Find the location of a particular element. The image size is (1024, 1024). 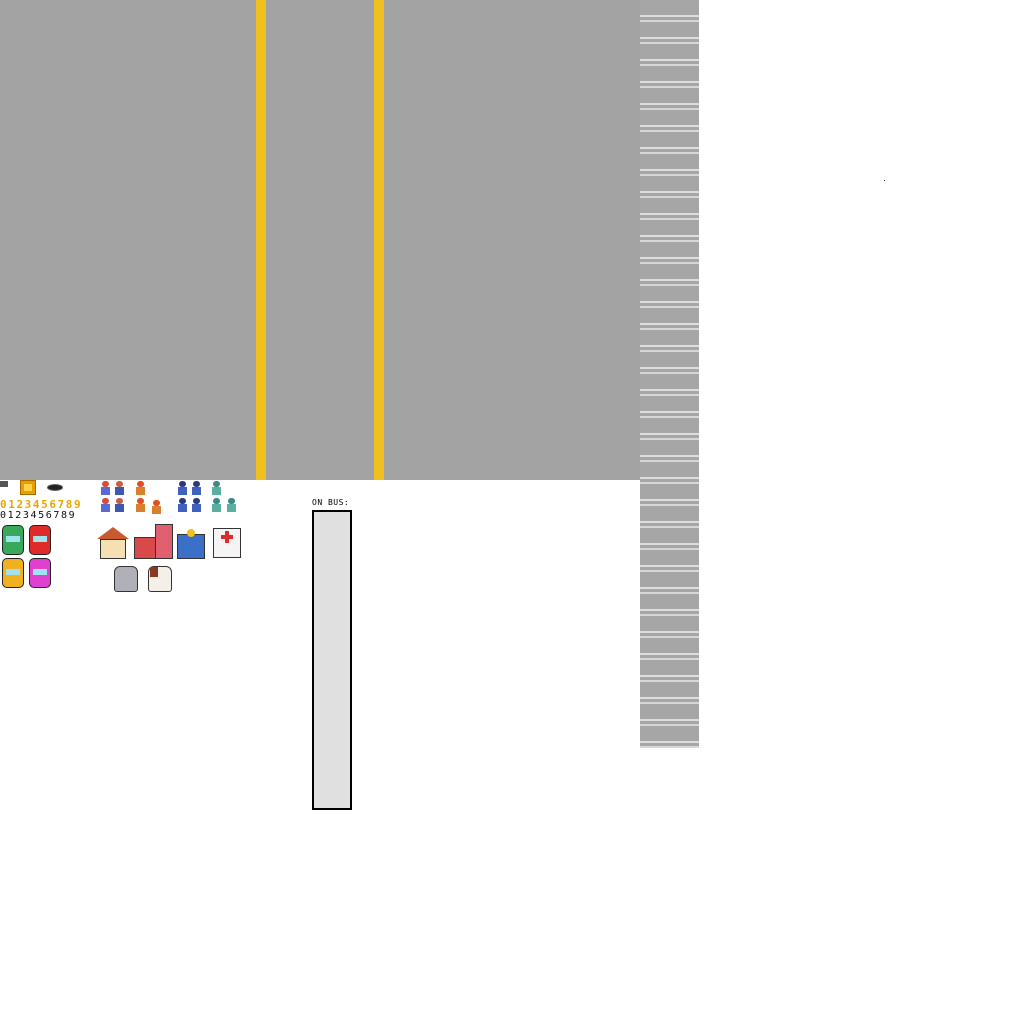

dog-ear is located at coordinates (154, 572).